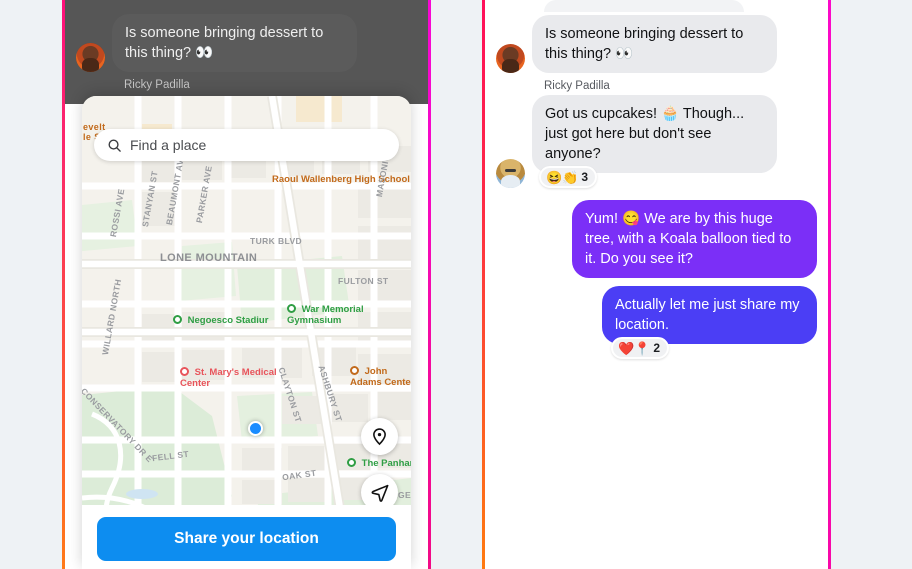  I want to click on search-placeholder: Find a place, so click(168, 145).